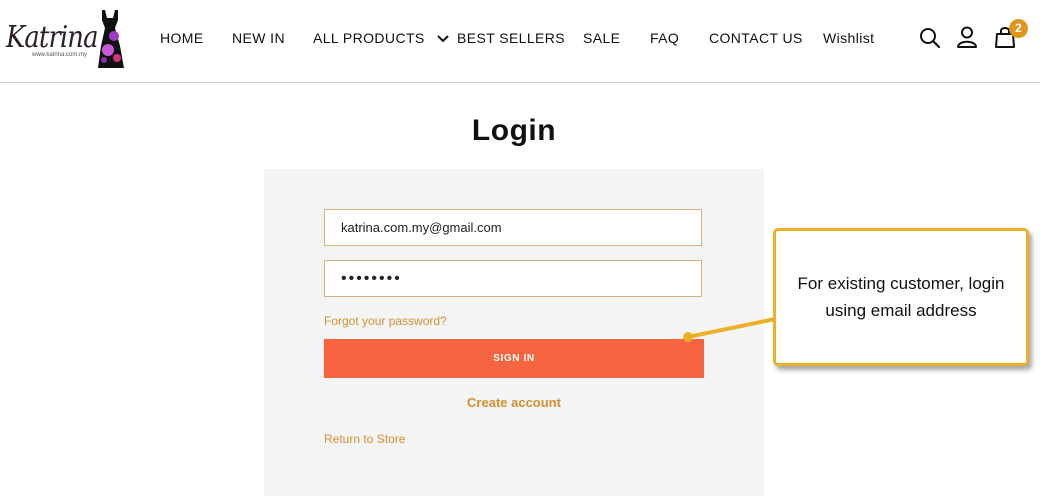 This screenshot has height=496, width=1040. I want to click on nav-item-all-products: ALL PRODUCTS, so click(381, 38).